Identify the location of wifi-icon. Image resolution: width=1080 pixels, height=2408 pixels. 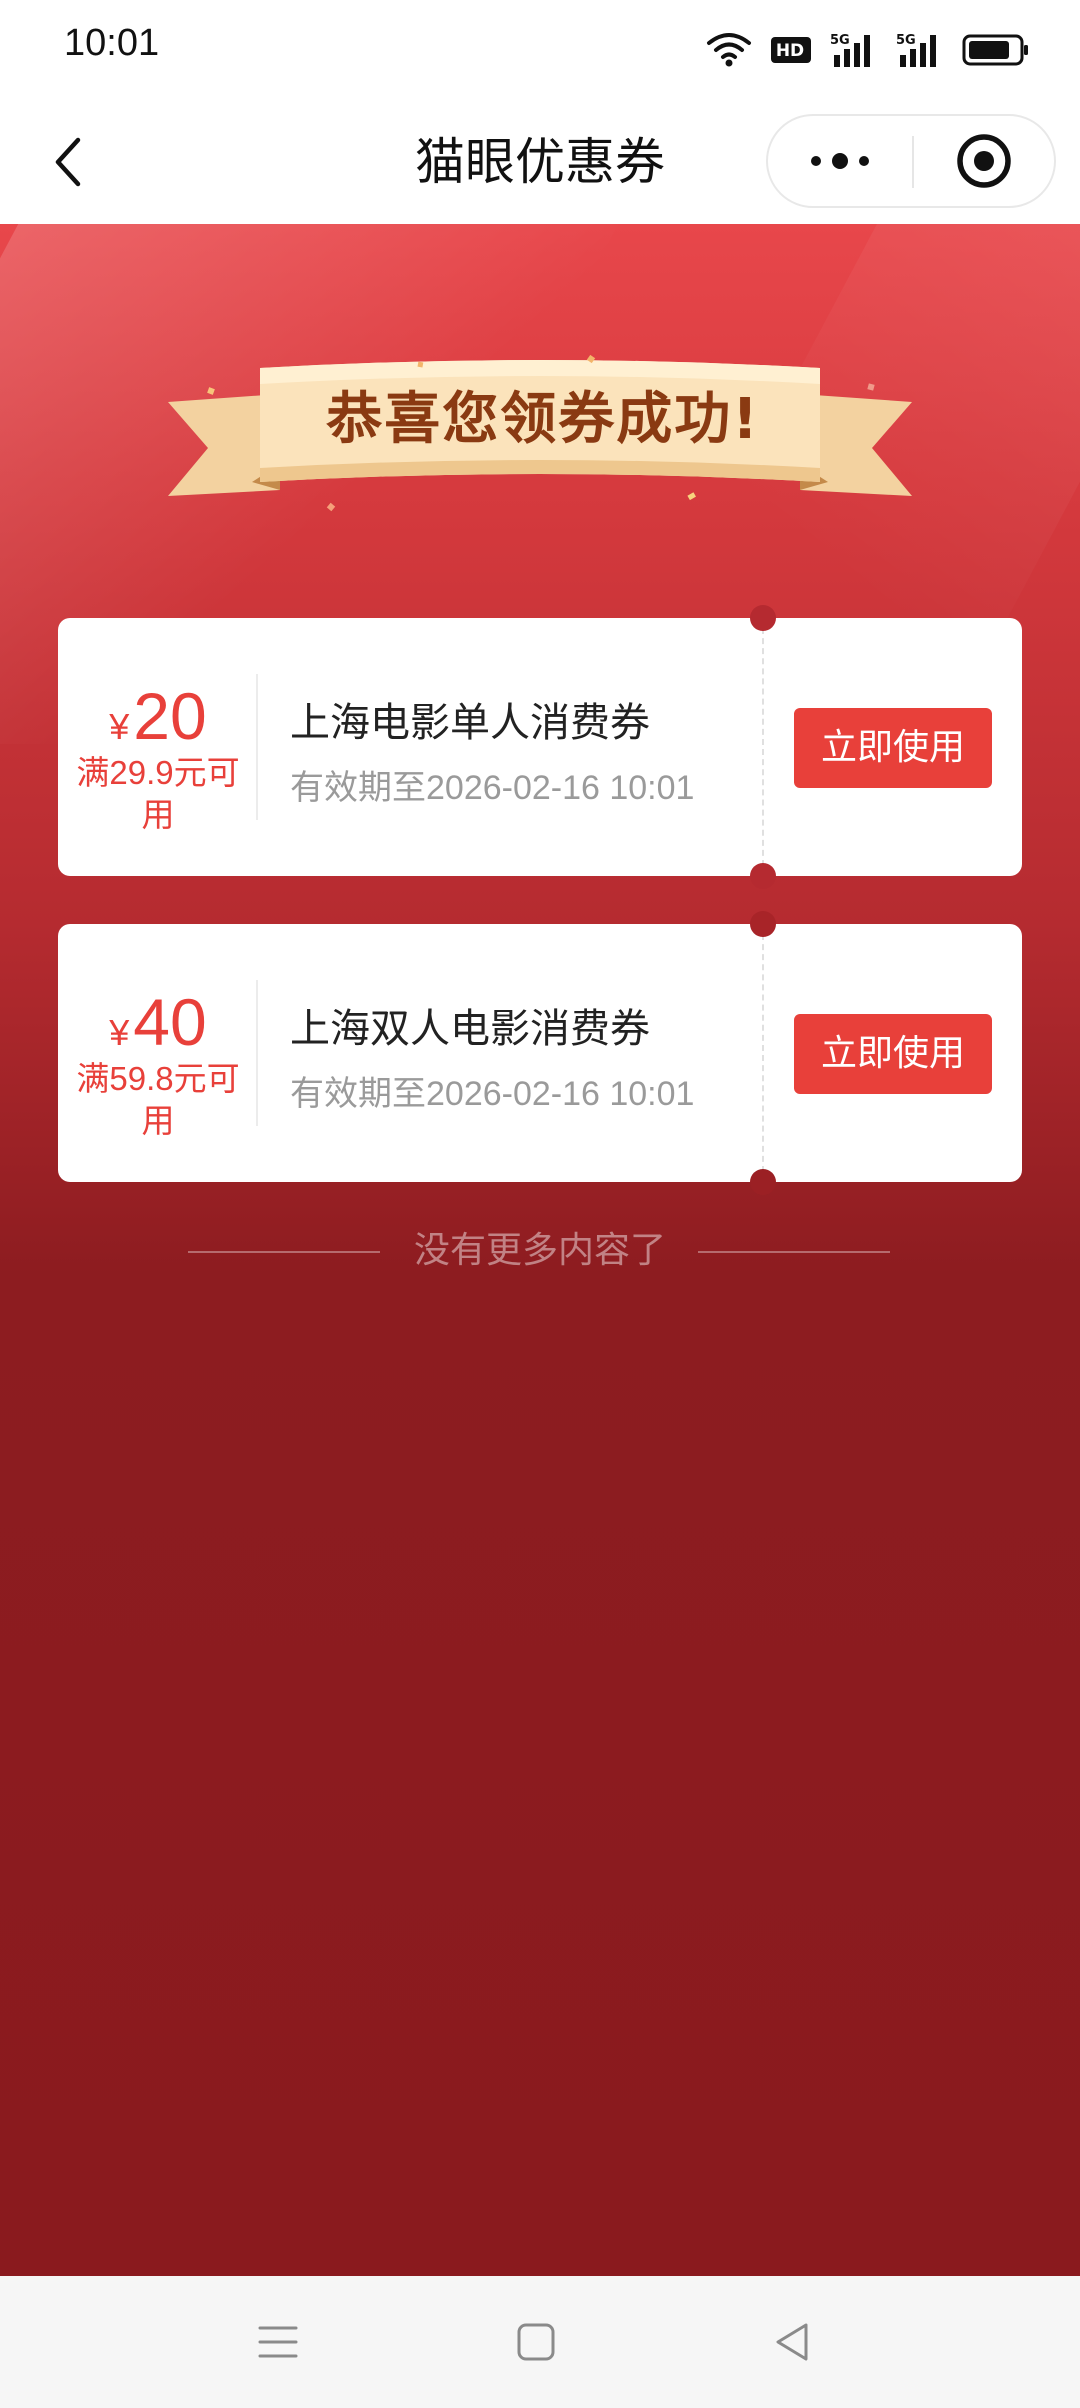
(729, 50).